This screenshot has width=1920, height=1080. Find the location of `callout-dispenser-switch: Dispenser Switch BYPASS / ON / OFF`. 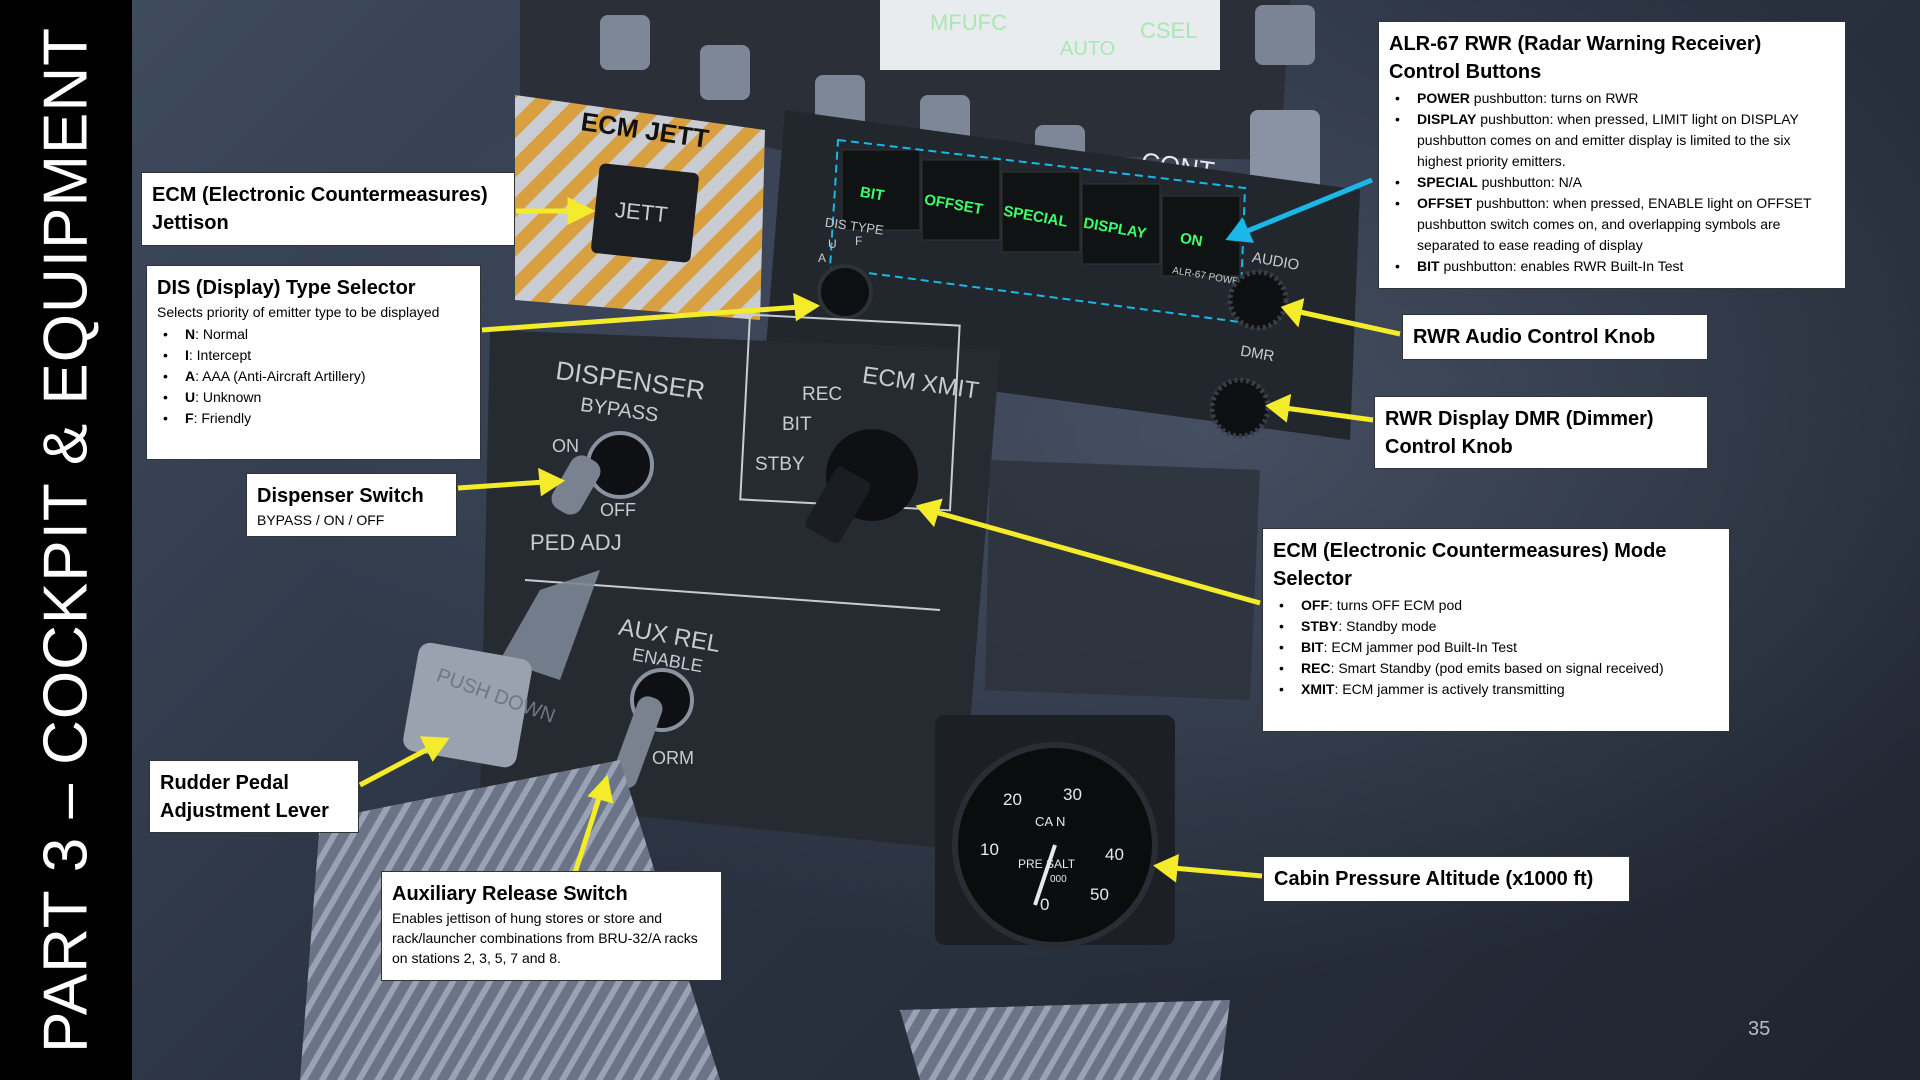

callout-dispenser-switch: Dispenser Switch BYPASS / ON / OFF is located at coordinates (351, 505).